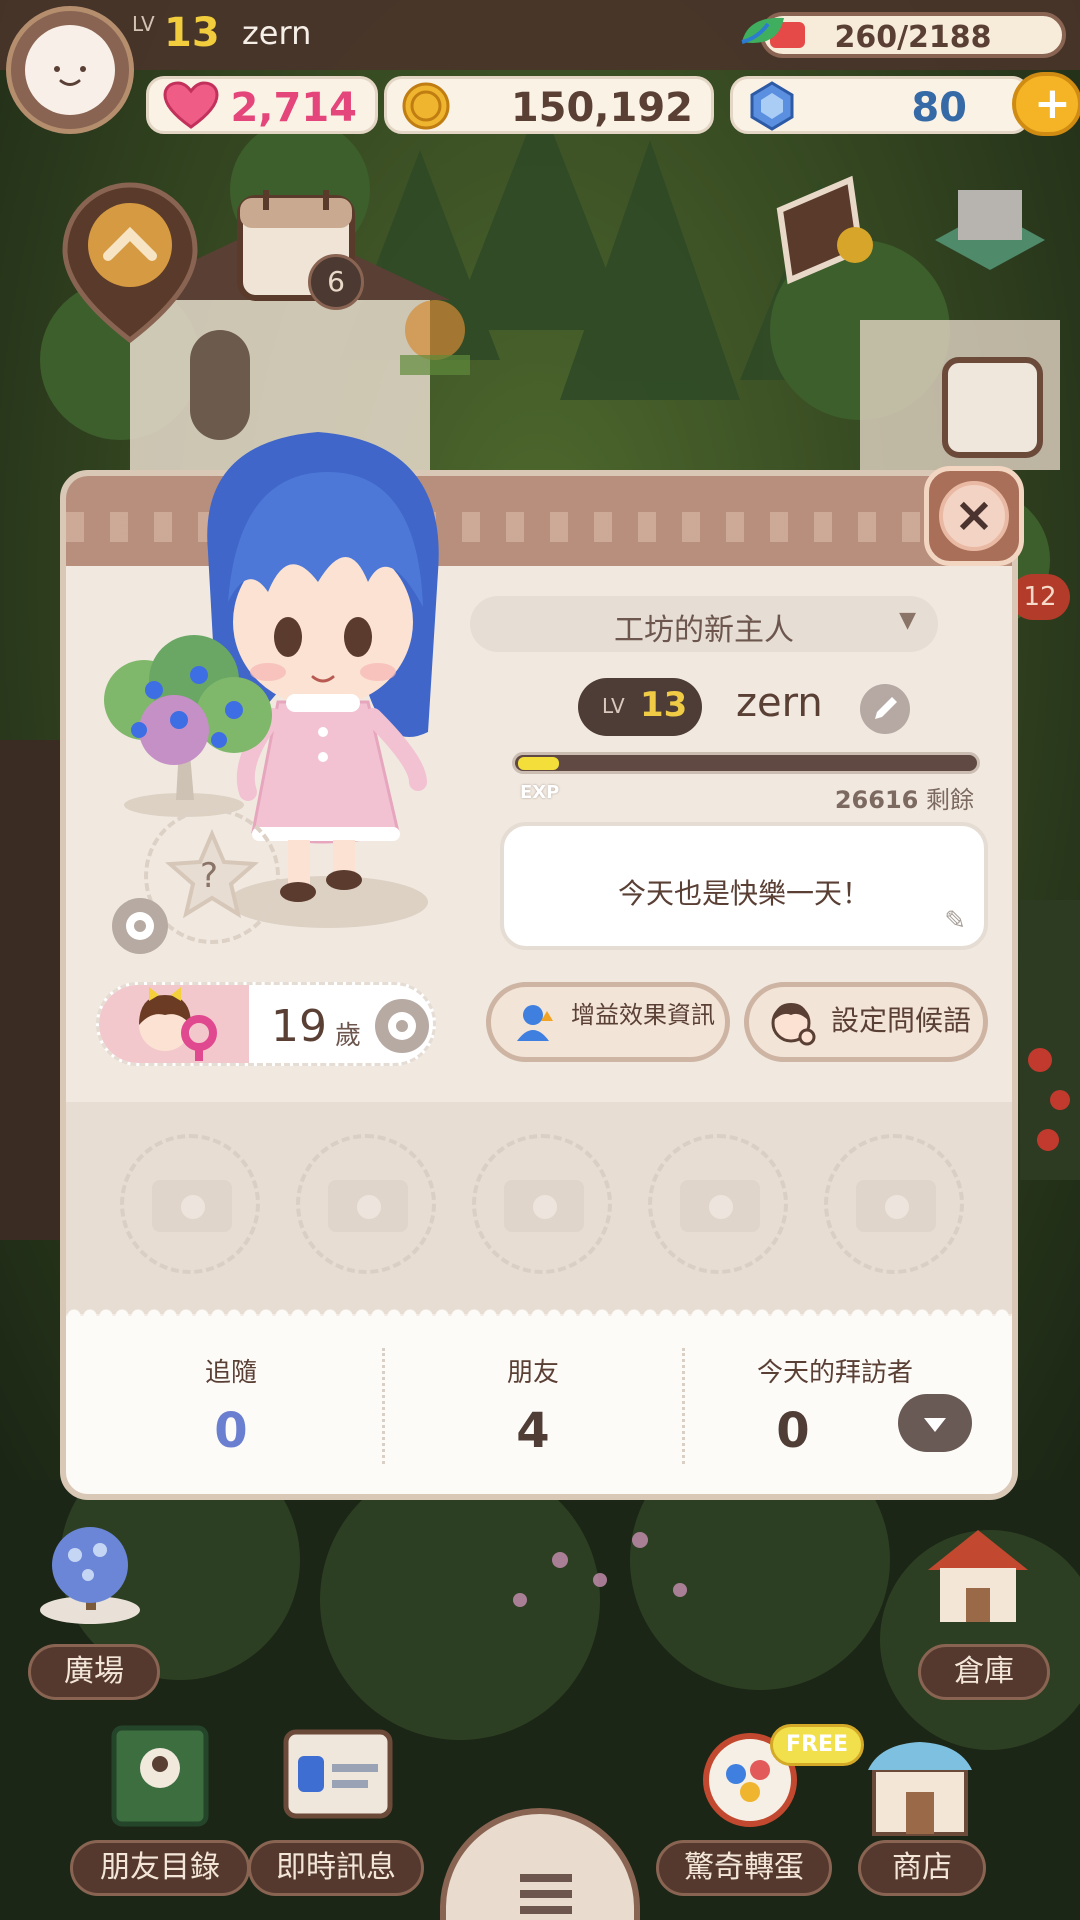 The width and height of the screenshot is (1080, 1920). I want to click on player-title: 工坊的新主人, so click(704, 630).